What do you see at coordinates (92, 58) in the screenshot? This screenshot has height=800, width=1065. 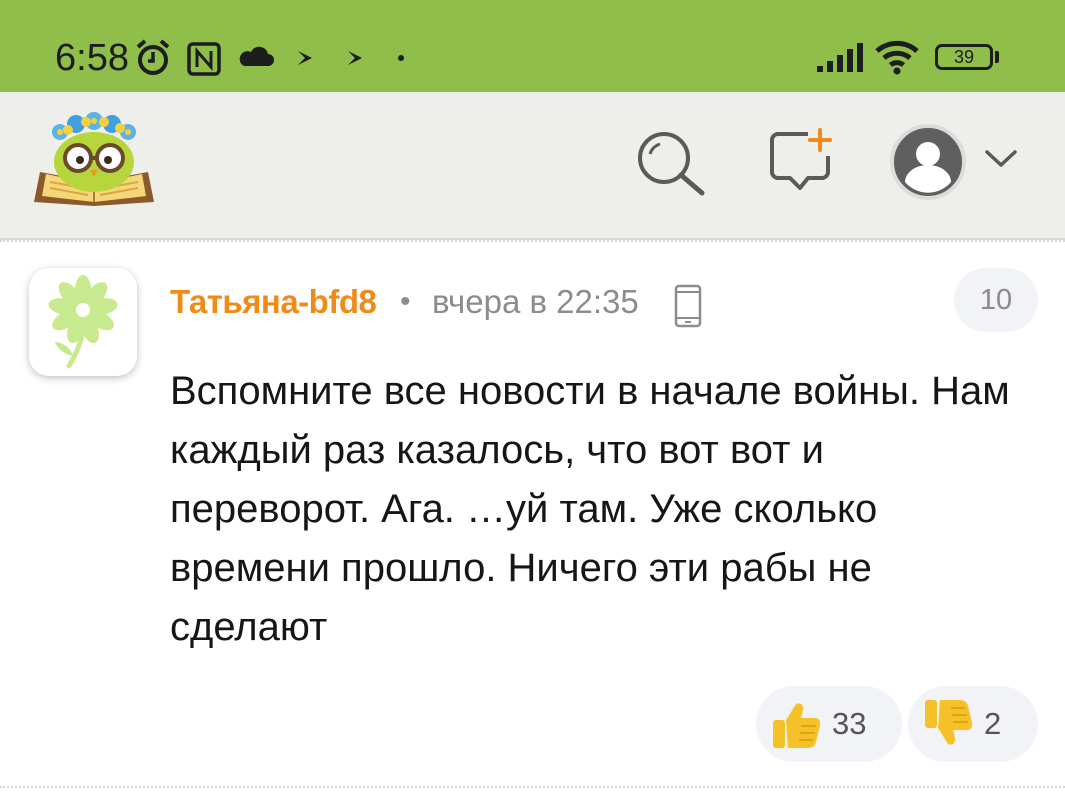 I see `status-time: 6:58` at bounding box center [92, 58].